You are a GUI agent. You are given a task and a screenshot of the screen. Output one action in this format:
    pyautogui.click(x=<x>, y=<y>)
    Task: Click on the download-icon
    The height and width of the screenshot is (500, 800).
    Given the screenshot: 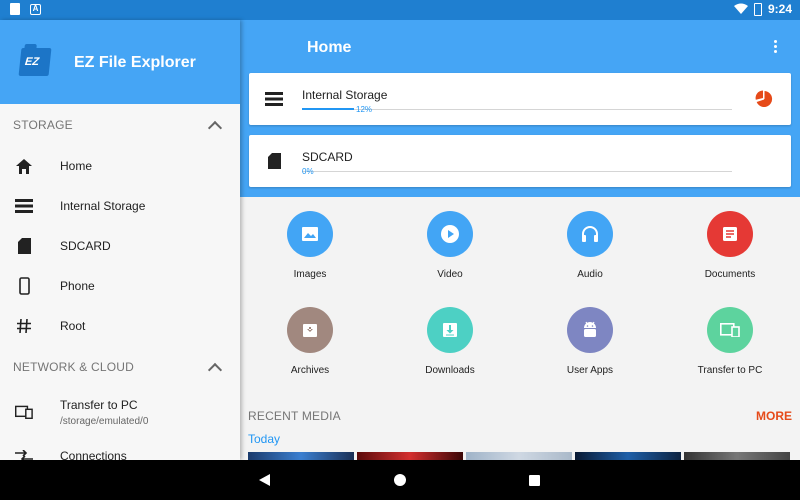 What is the action you would take?
    pyautogui.click(x=450, y=330)
    